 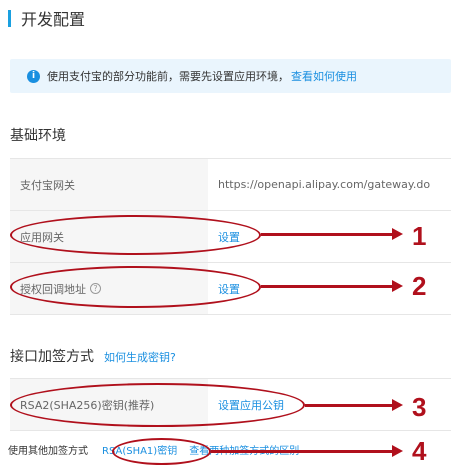 I want to click on page-header: 开发配置, so click(x=47, y=18).